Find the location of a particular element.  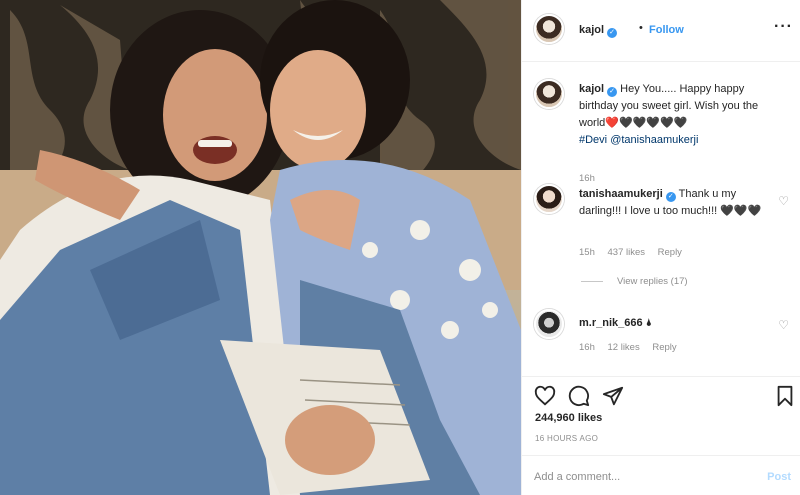

comment-meta: 15h 437 likes Reply is located at coordinates (635, 252).